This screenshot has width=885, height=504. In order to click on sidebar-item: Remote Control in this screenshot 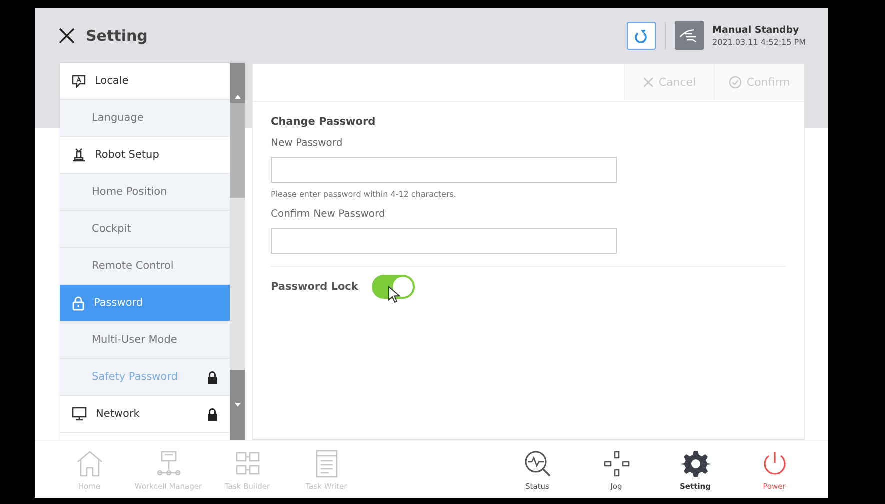, I will do `click(145, 266)`.